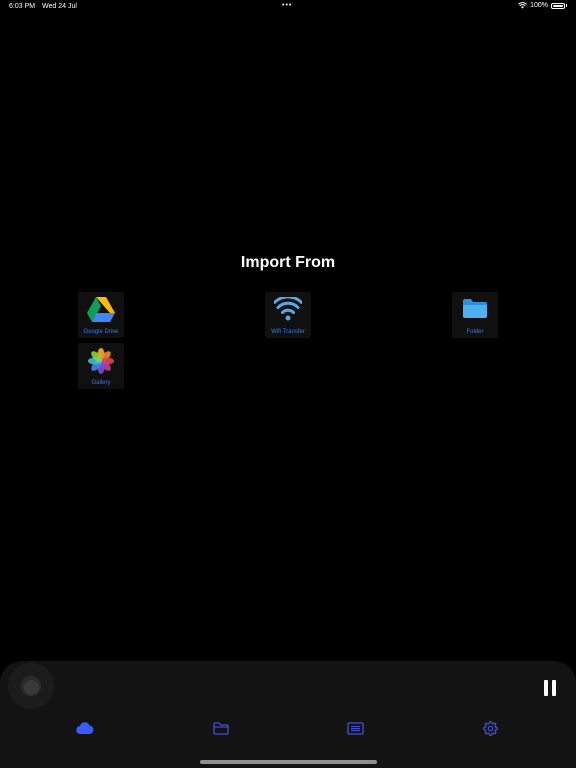 The height and width of the screenshot is (768, 576). I want to click on tile-label: Google Drive, so click(101, 332).